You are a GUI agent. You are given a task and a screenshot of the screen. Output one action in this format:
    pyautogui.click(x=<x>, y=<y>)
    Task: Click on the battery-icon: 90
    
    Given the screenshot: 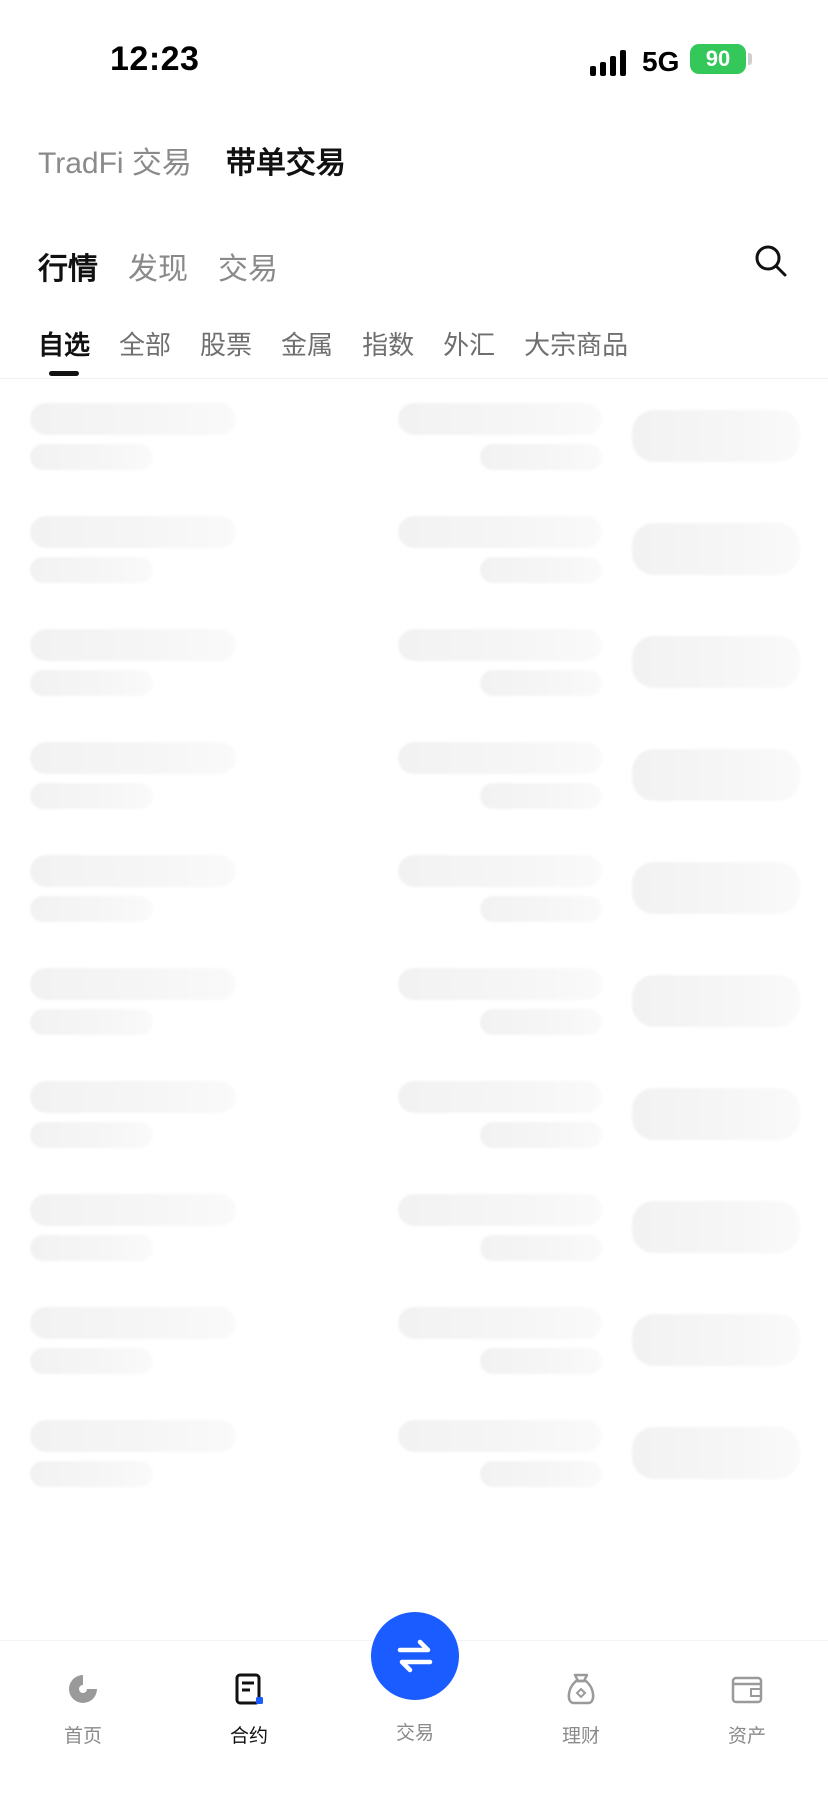 What is the action you would take?
    pyautogui.click(x=718, y=59)
    